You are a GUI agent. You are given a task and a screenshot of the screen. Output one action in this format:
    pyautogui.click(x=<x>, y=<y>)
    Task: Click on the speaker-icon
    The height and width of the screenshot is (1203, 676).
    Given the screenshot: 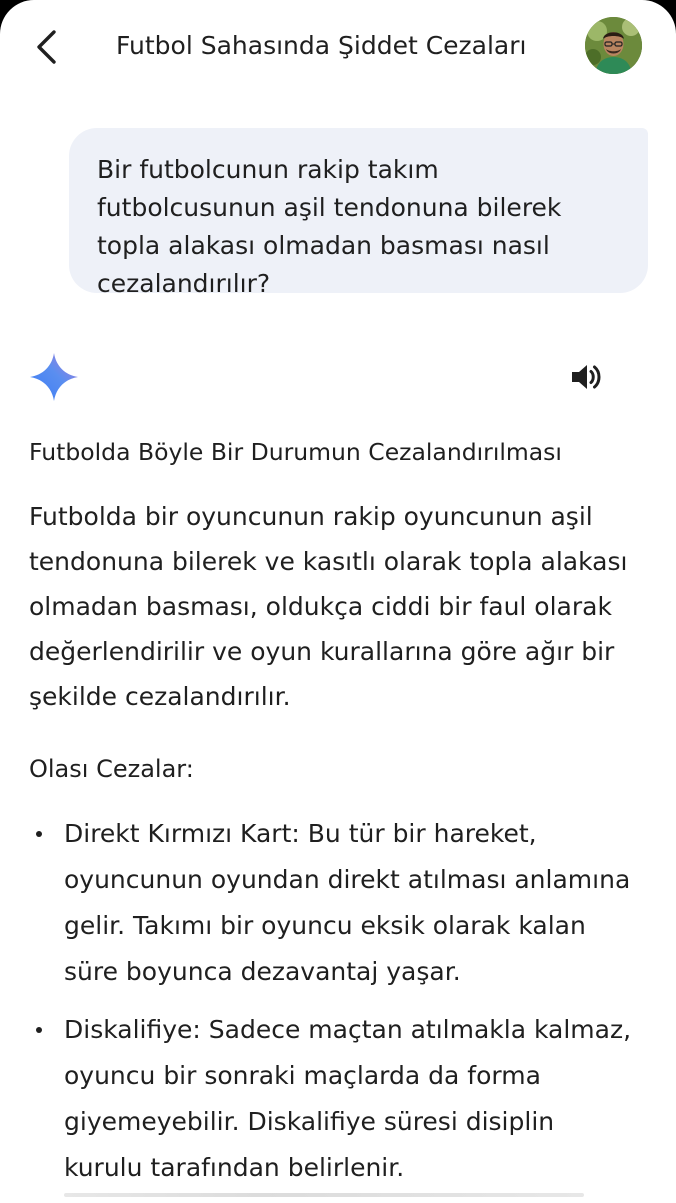 What is the action you would take?
    pyautogui.click(x=586, y=377)
    